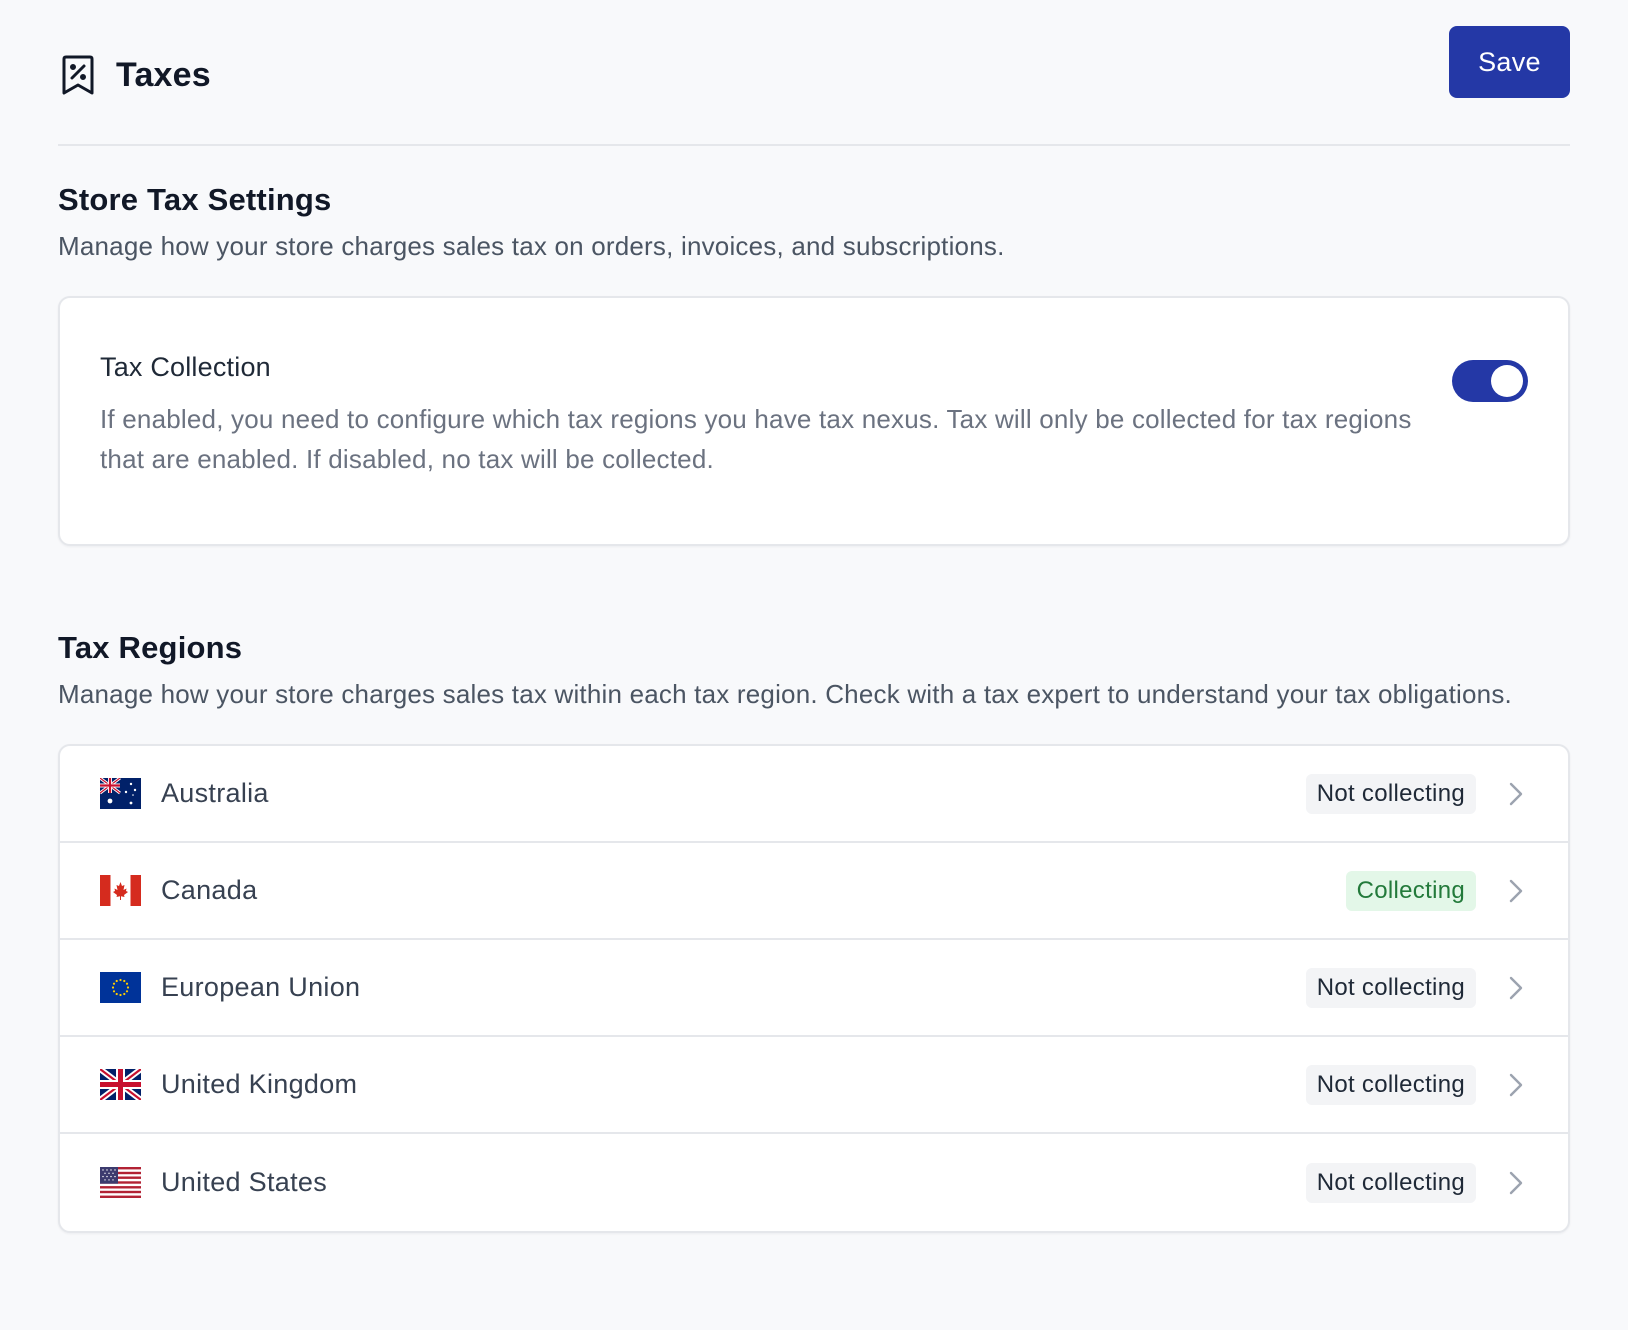  Describe the element at coordinates (814, 1182) in the screenshot. I see `region-row-united-states: United States Not collecting` at that location.